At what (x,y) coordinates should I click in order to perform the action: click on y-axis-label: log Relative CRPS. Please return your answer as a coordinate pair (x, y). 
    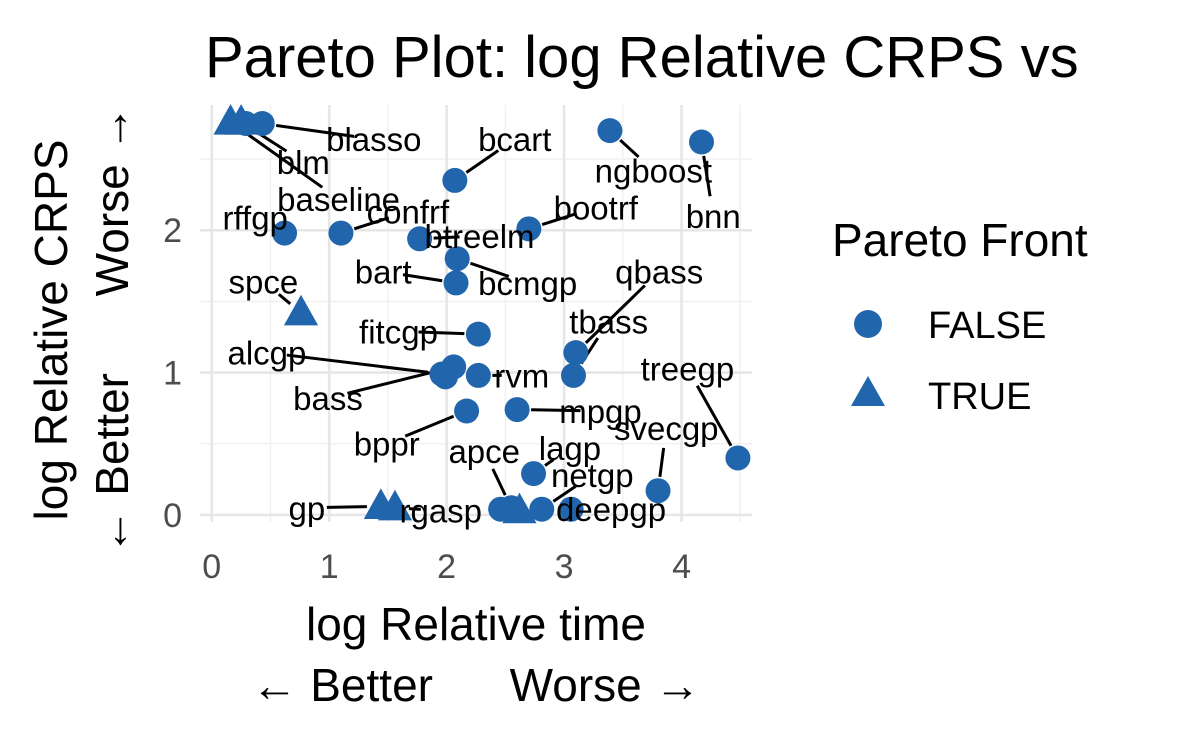
    Looking at the image, I should click on (51, 330).